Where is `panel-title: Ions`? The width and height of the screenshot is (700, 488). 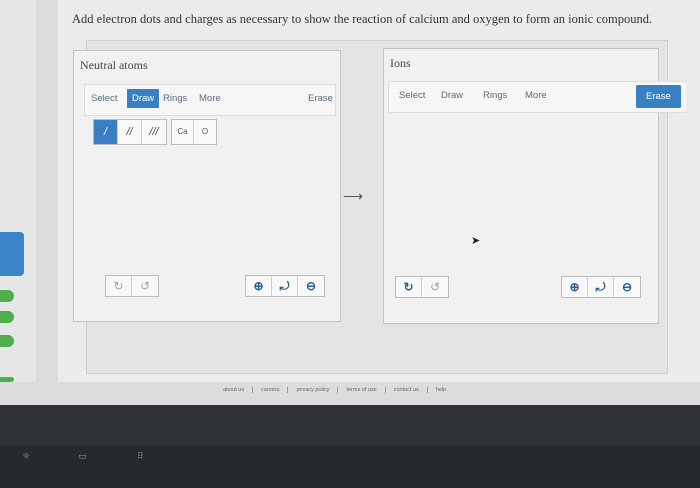
panel-title: Ions is located at coordinates (400, 63).